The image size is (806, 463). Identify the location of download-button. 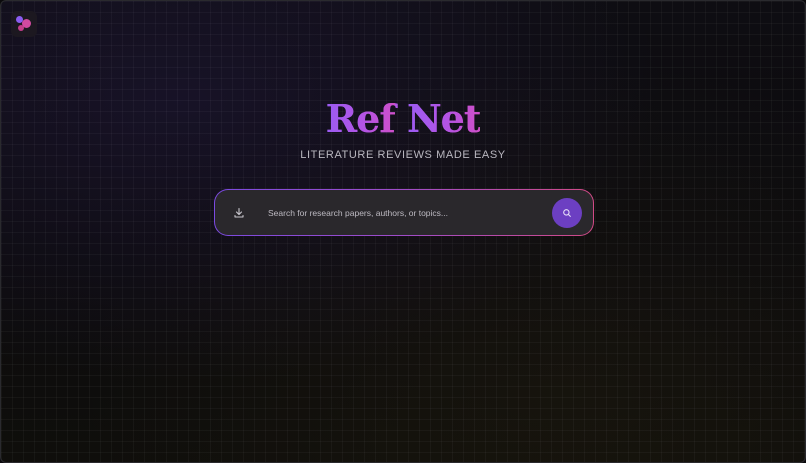
(239, 213).